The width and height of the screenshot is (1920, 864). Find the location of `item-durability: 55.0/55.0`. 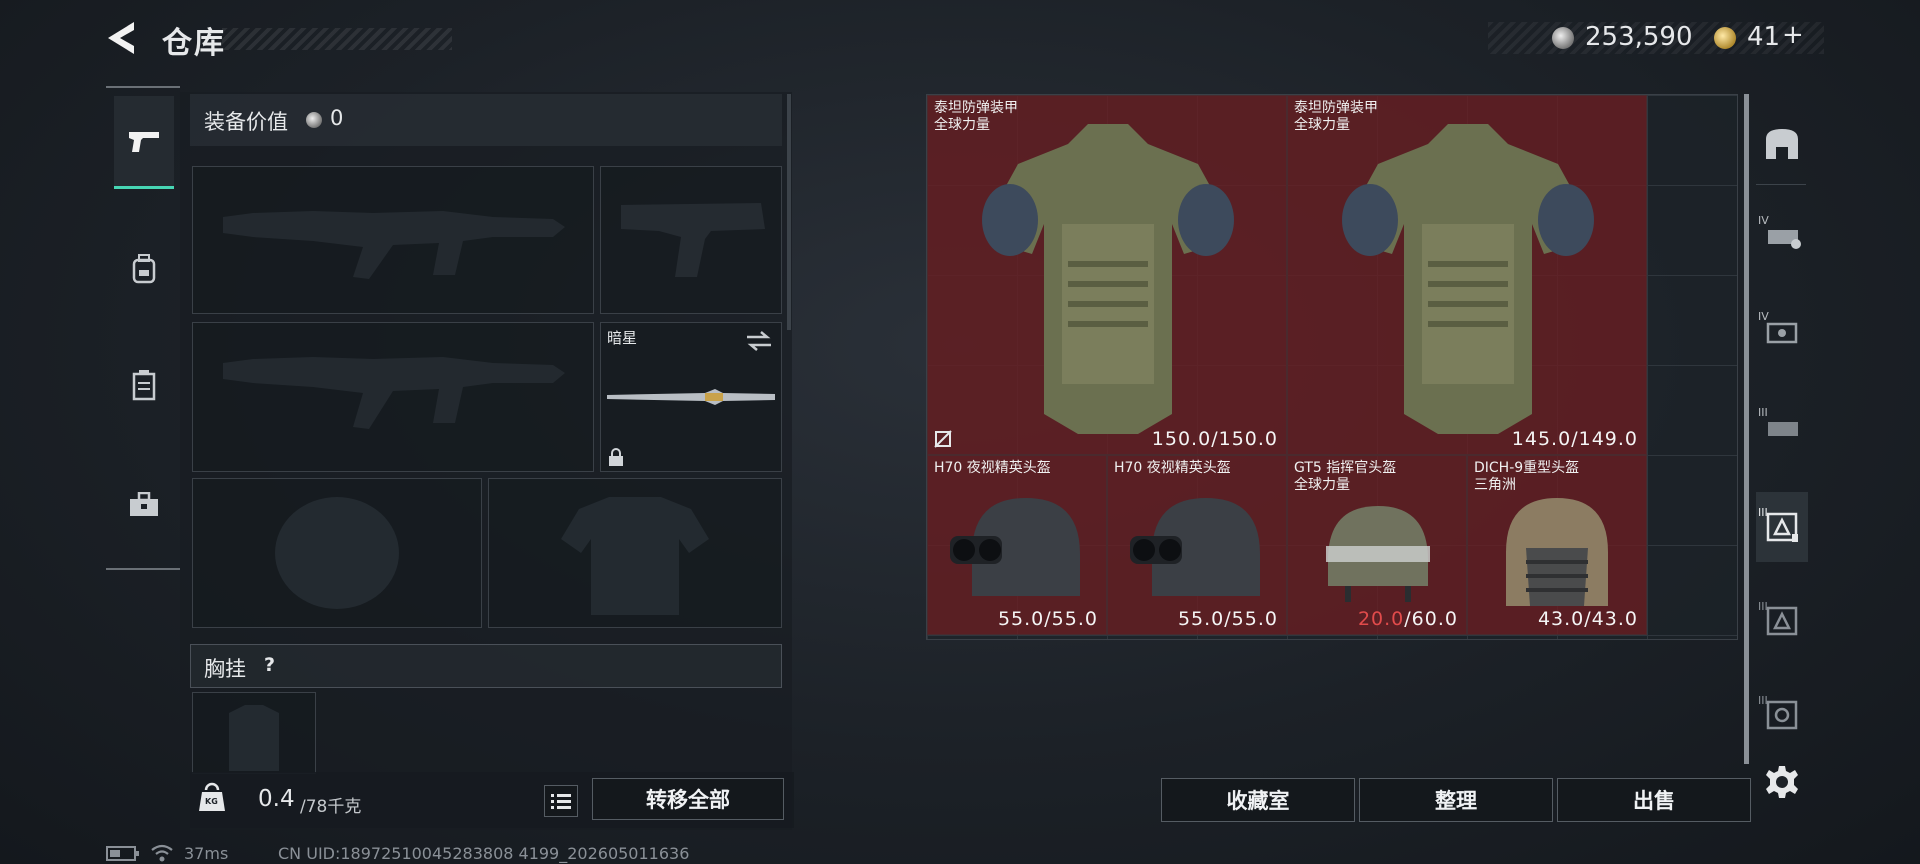

item-durability: 55.0/55.0 is located at coordinates (1228, 619).